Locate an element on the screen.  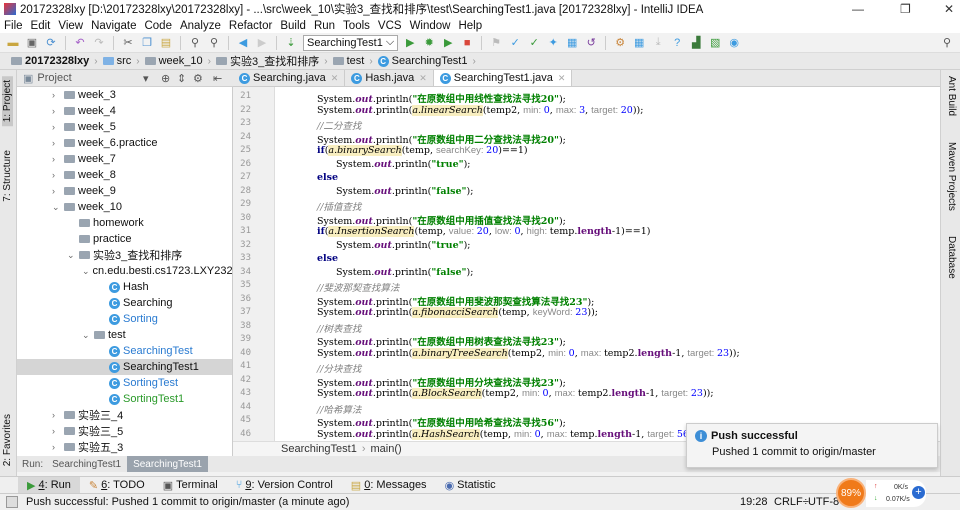
code-line: System.out.println("在原数组中用哈希查找法寻找56"); is located at coordinates (441, 422).